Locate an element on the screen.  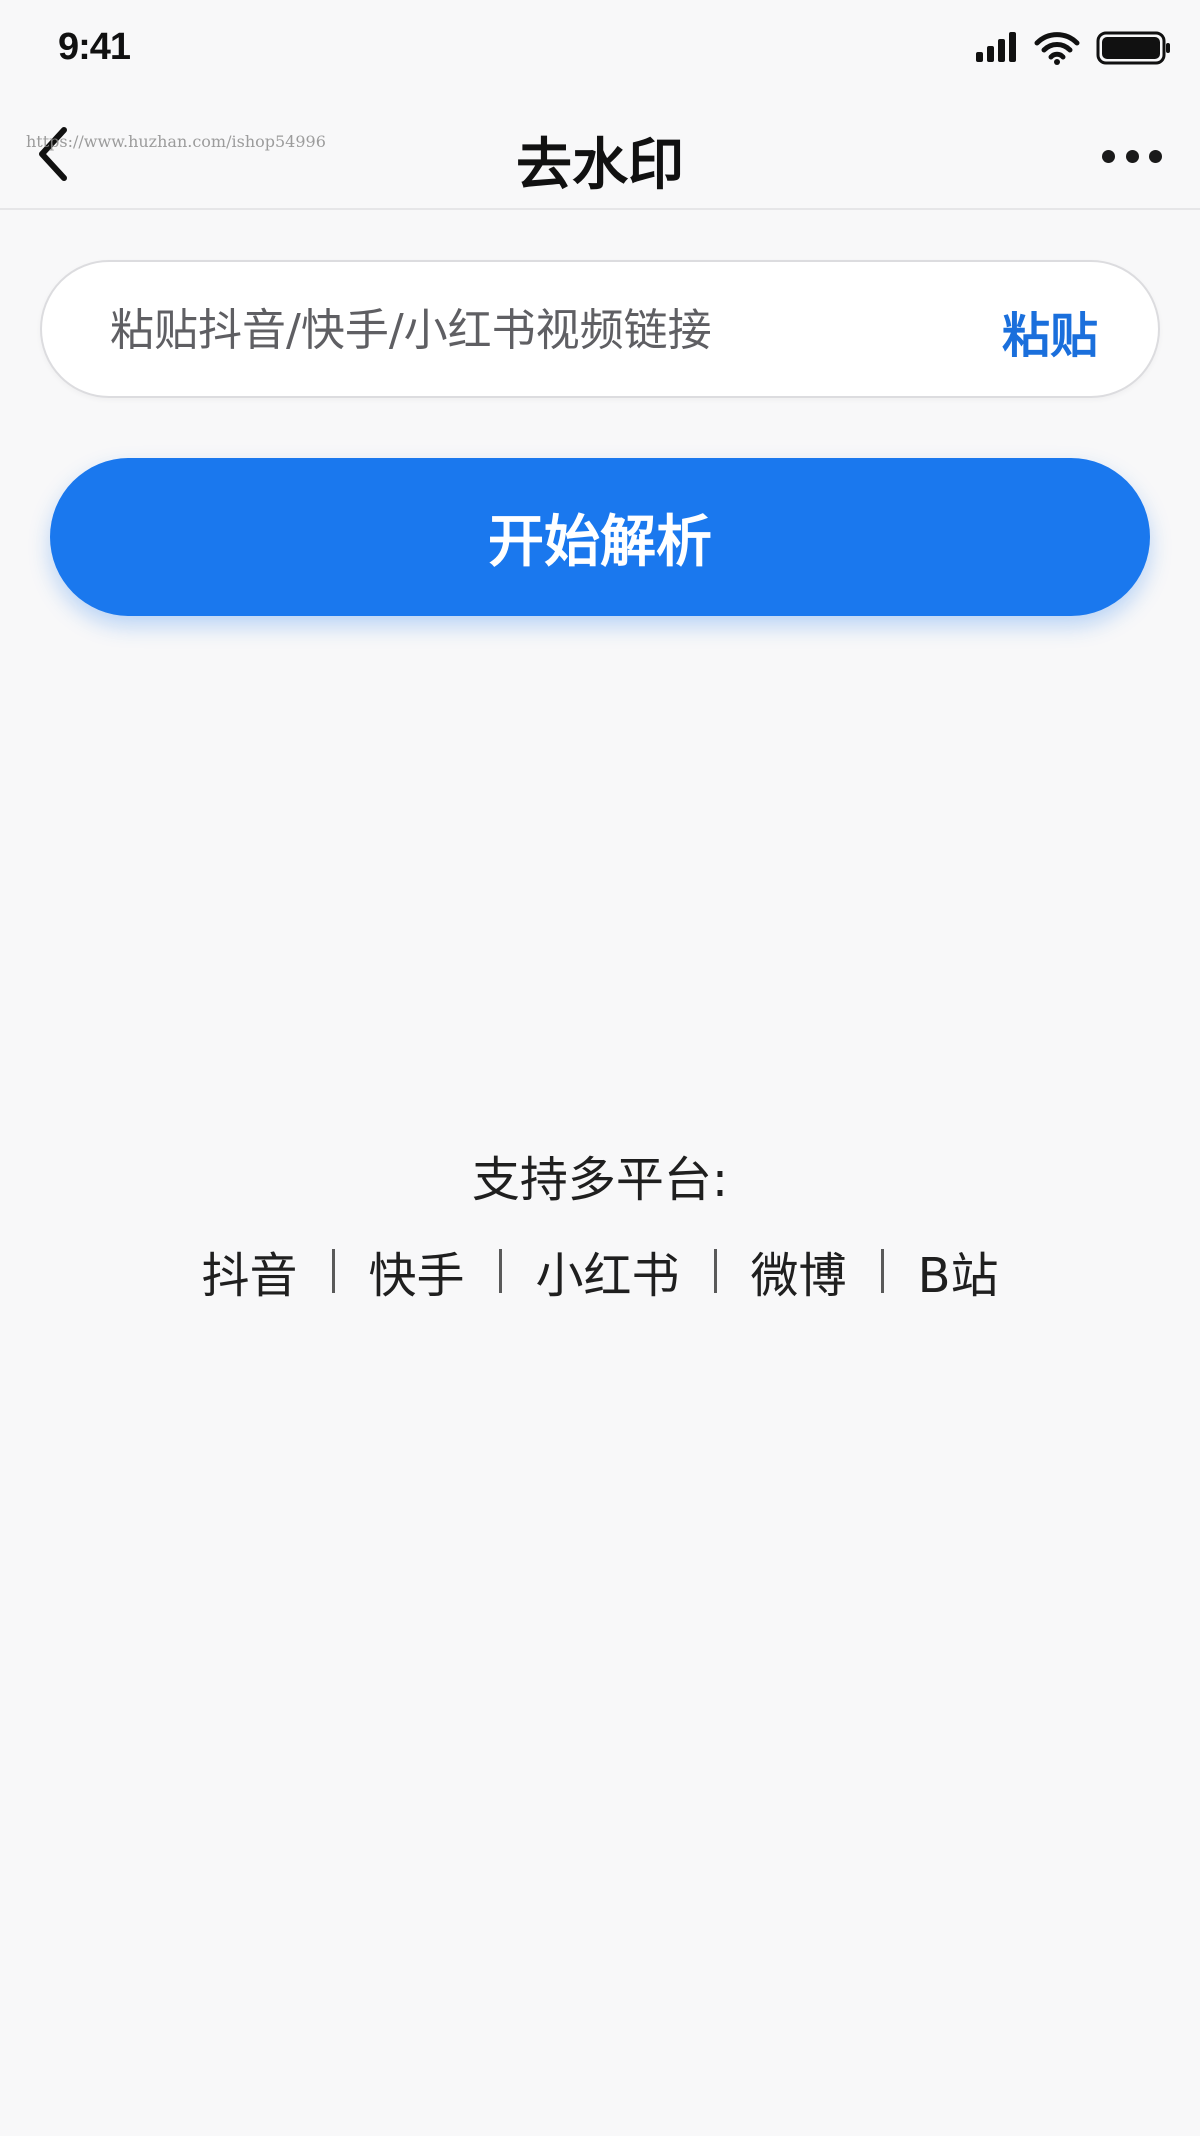
paste-button: 粘贴 is located at coordinates (1050, 331).